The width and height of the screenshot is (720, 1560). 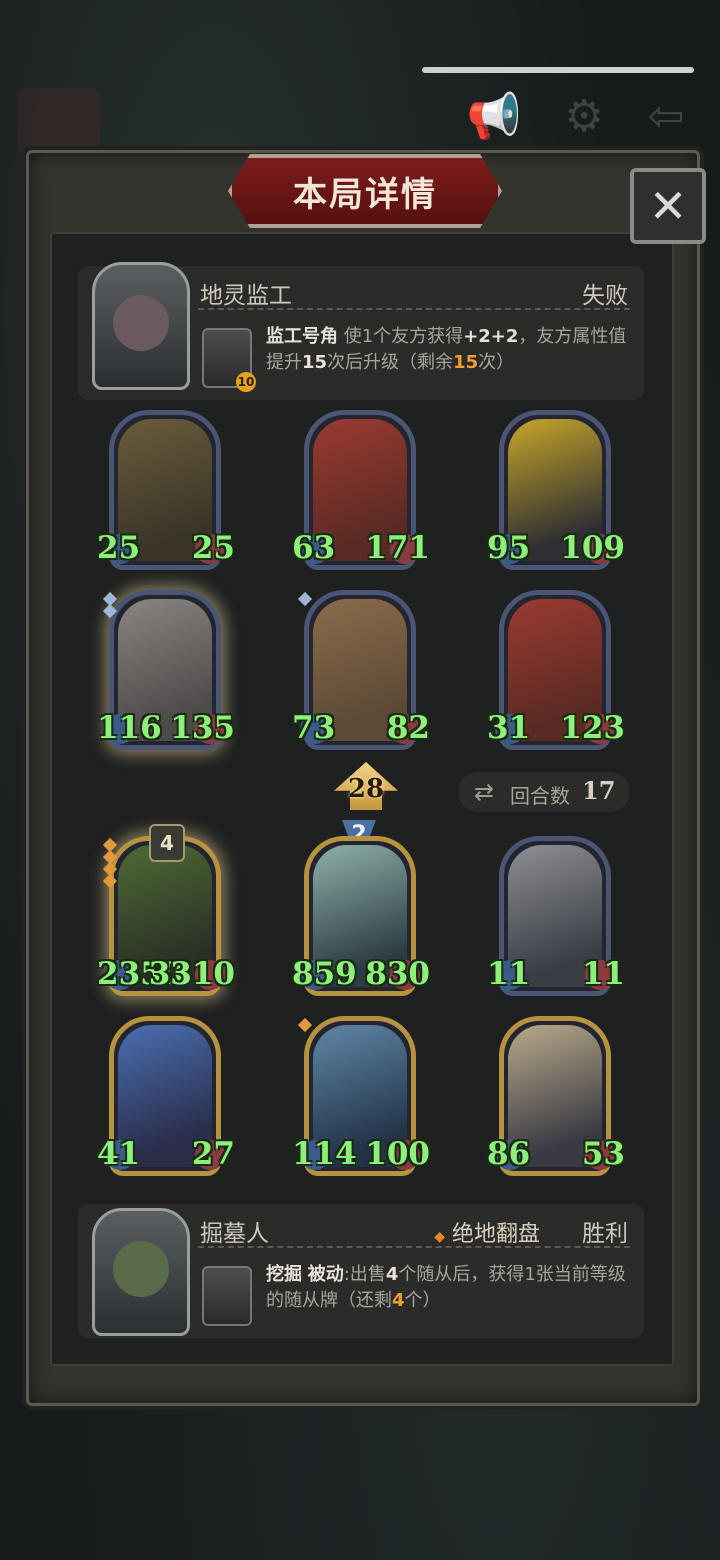 I want to click on opponent-name: 地灵监工, so click(x=246, y=296).